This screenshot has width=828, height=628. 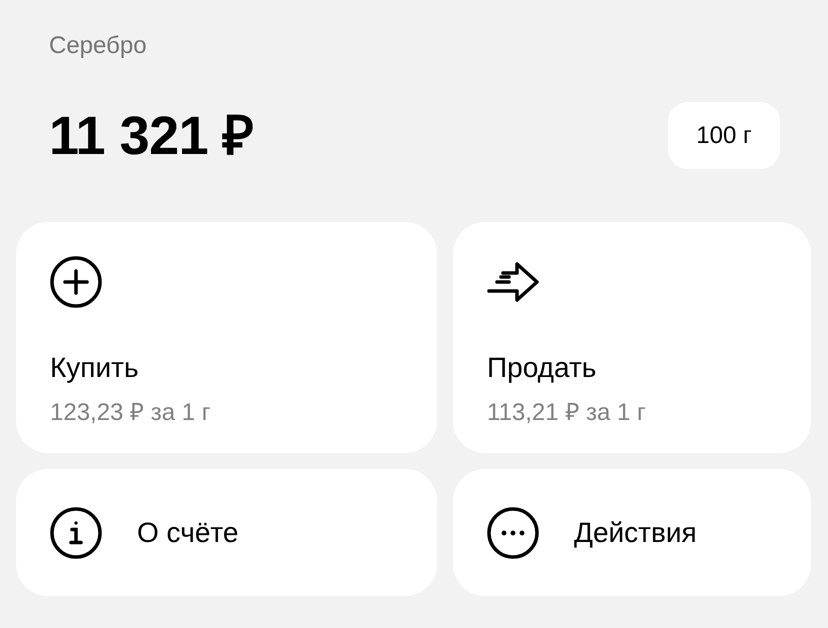 What do you see at coordinates (98, 46) in the screenshot?
I see `asset-title: Серебро` at bounding box center [98, 46].